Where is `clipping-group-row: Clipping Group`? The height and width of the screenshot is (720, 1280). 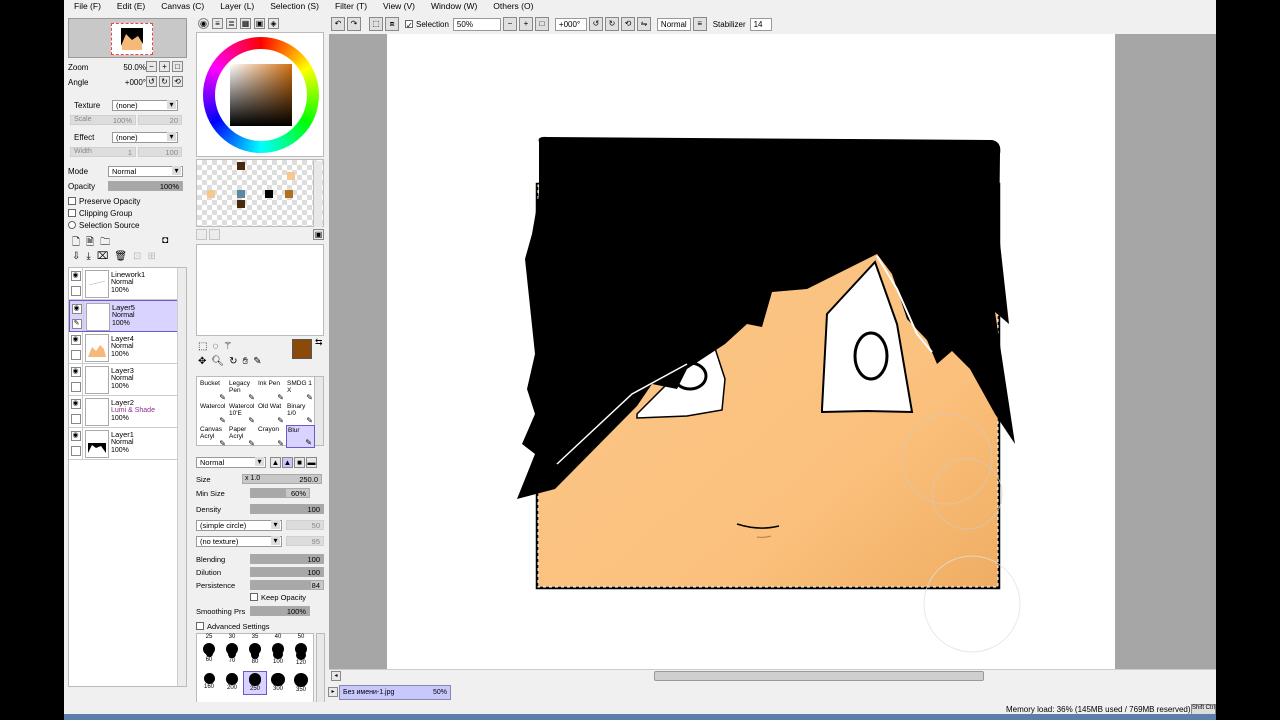 clipping-group-row: Clipping Group is located at coordinates (100, 213).